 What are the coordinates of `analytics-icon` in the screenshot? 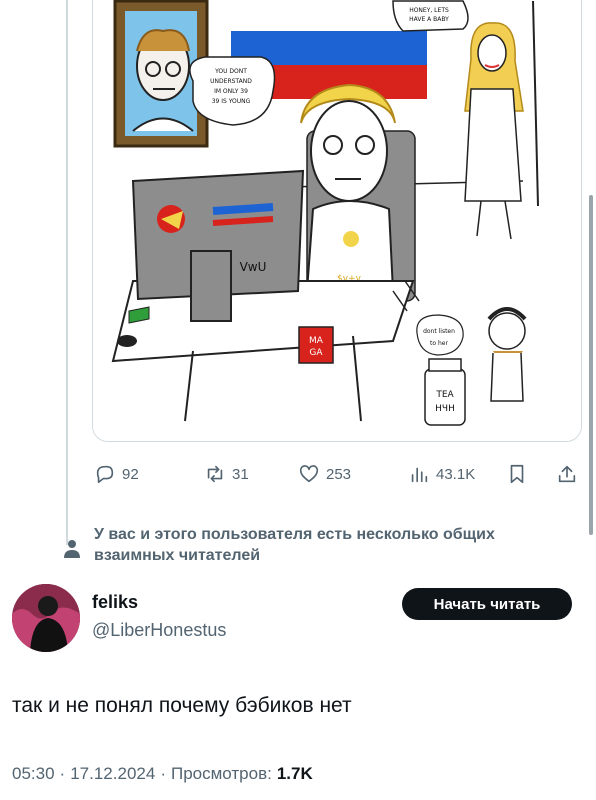 It's located at (419, 475).